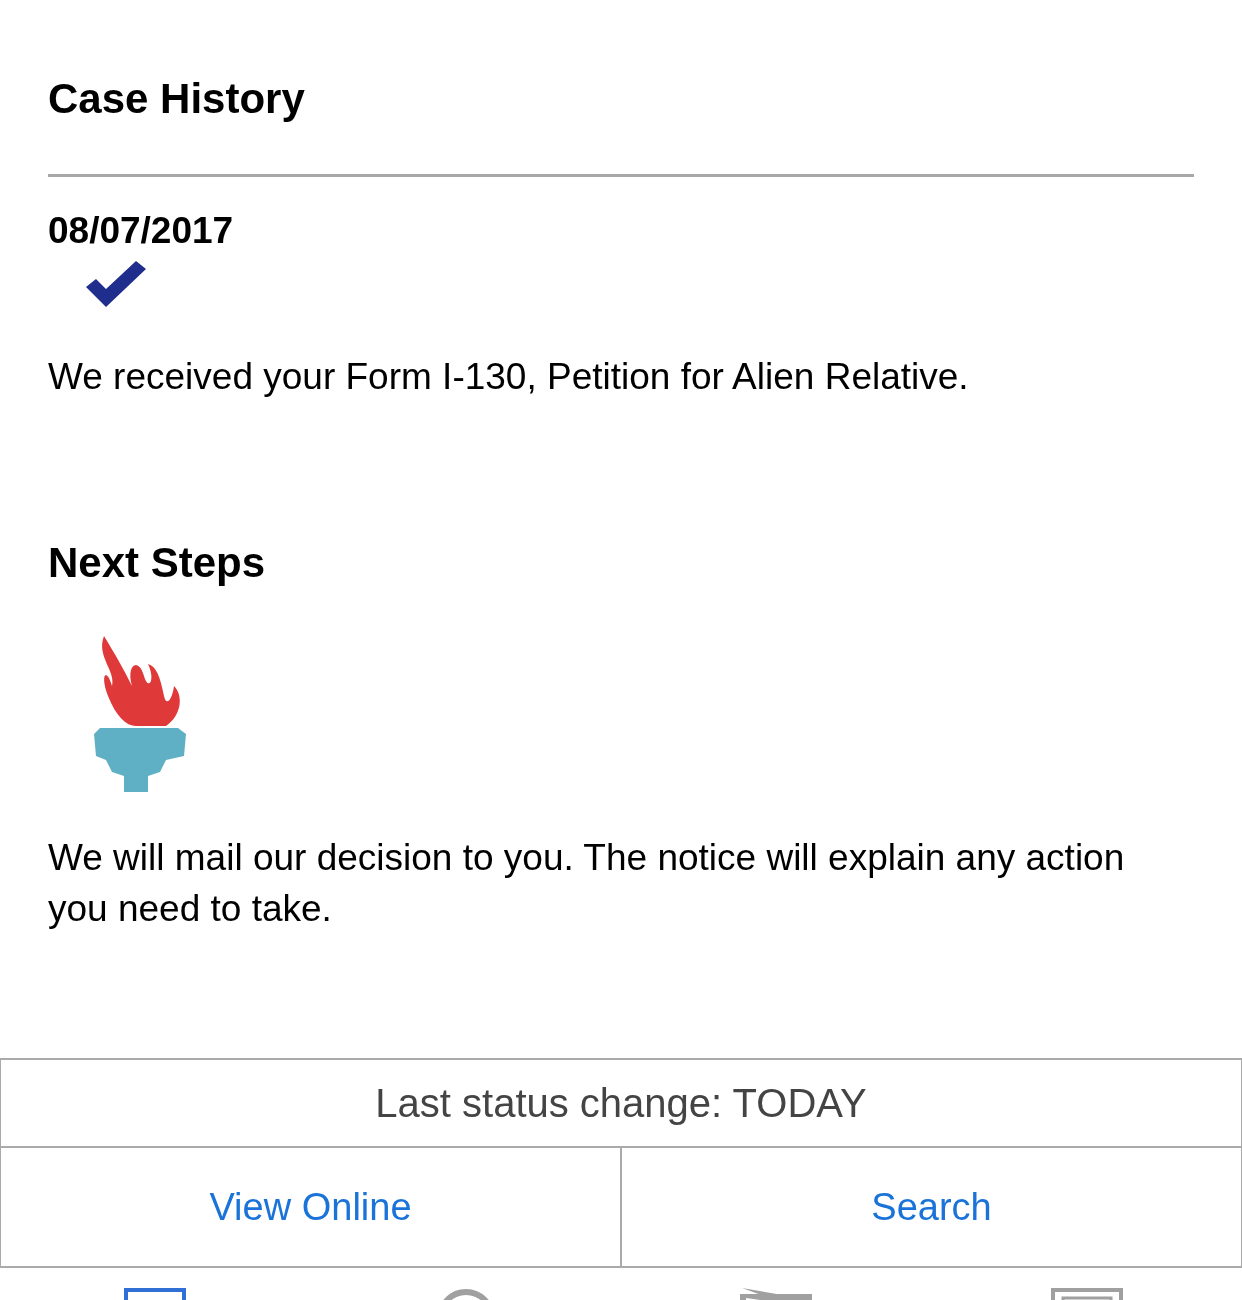  What do you see at coordinates (157, 562) in the screenshot?
I see `section-title: Next Steps` at bounding box center [157, 562].